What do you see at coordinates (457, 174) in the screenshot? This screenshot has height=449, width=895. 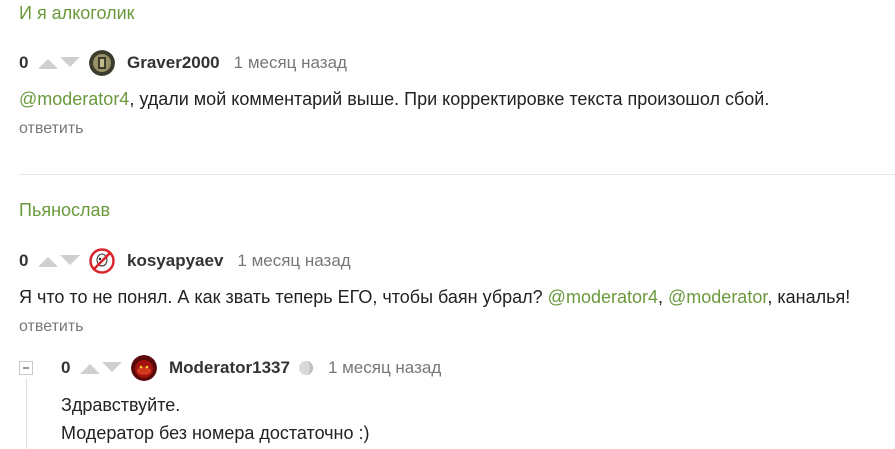 I see `divider` at bounding box center [457, 174].